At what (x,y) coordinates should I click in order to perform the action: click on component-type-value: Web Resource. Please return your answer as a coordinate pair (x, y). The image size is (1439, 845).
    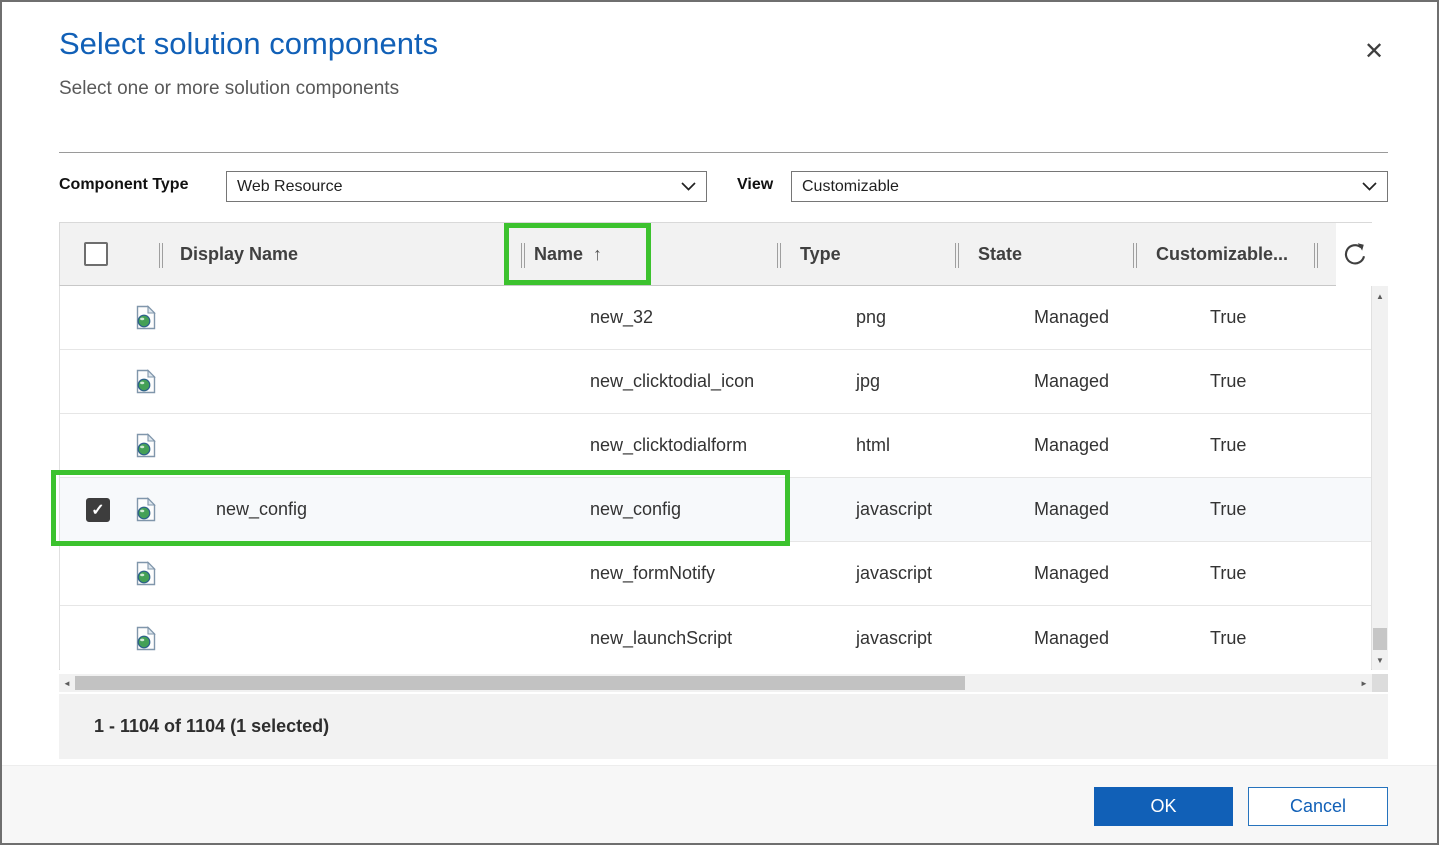
    Looking at the image, I should click on (290, 186).